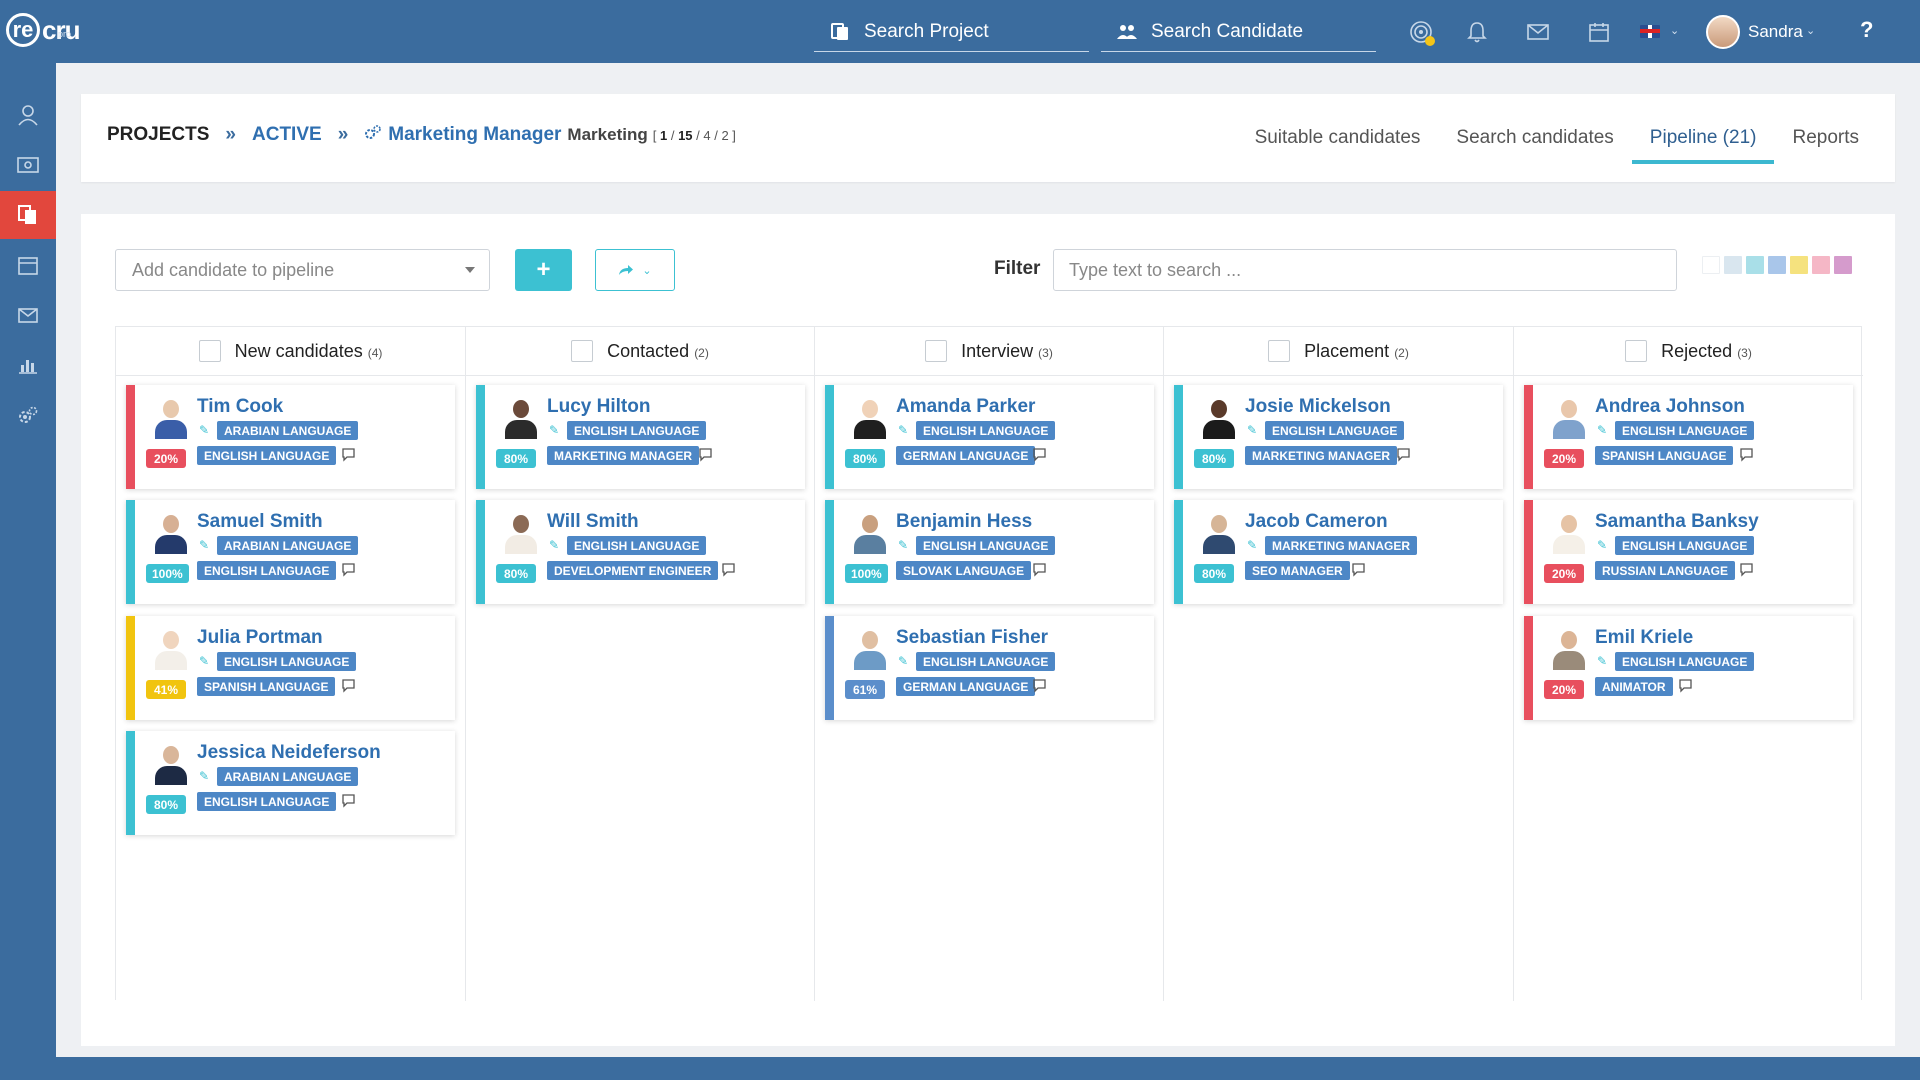 This screenshot has height=1080, width=1920. I want to click on candidate-name: Emil Kriele, so click(1644, 638).